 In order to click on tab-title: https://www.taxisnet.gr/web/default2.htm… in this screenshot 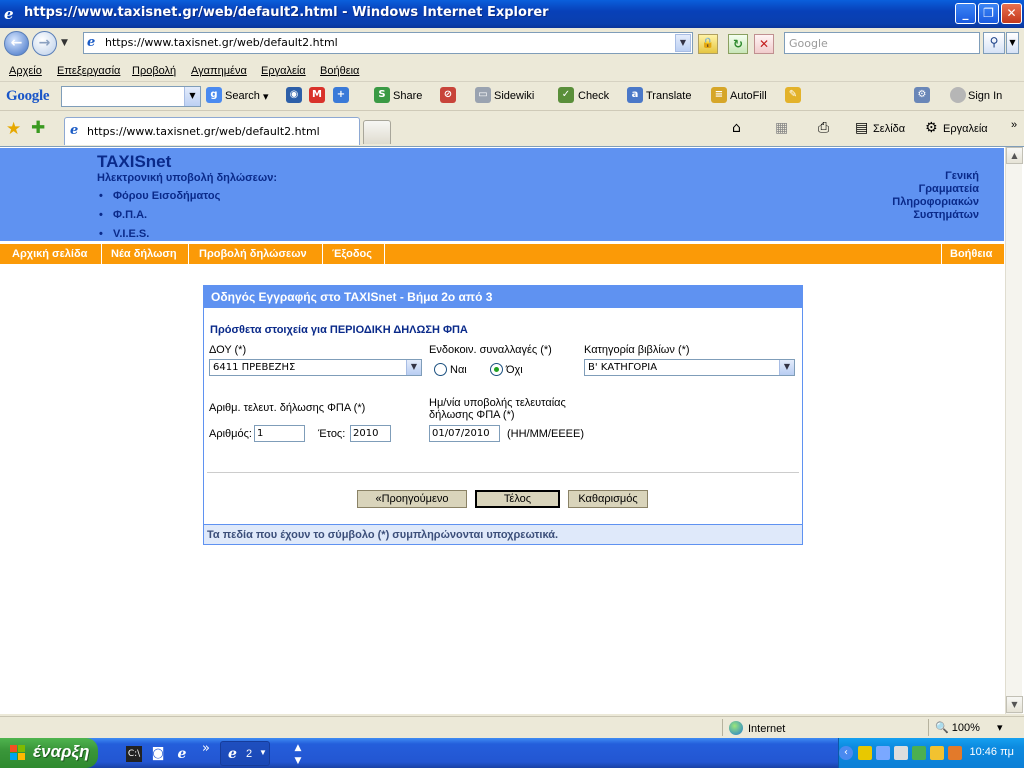, I will do `click(203, 131)`.